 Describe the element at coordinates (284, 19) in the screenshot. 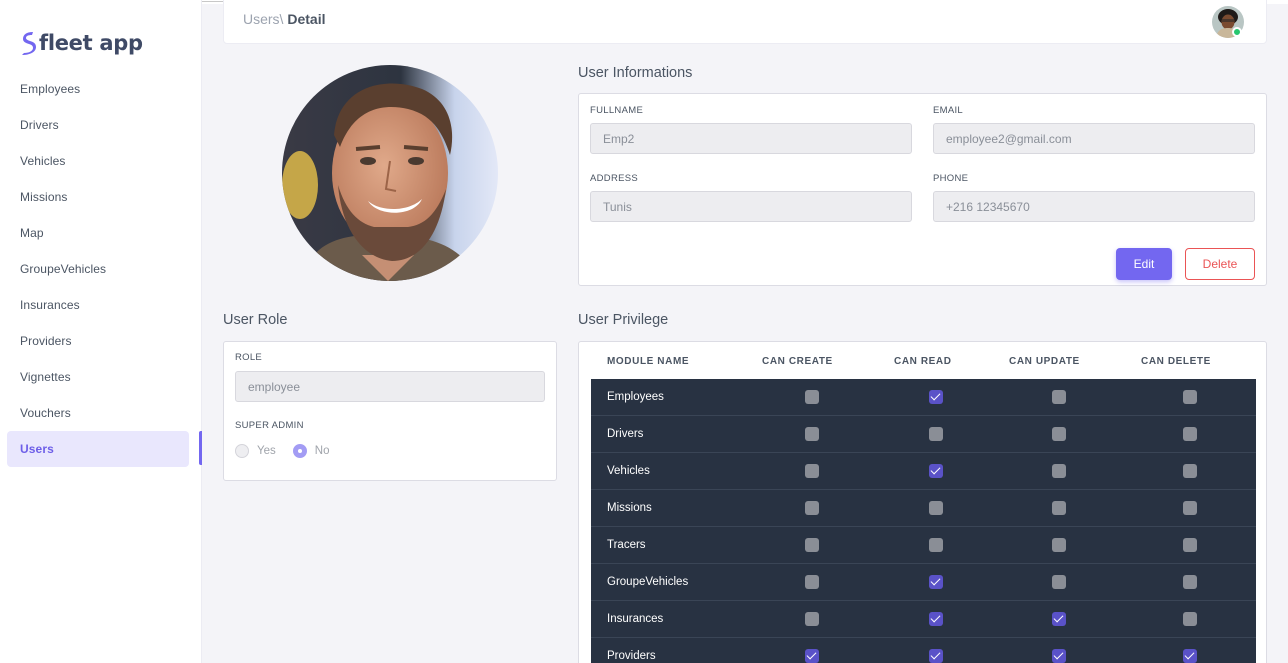

I see `breadcrumb: Users\ Detail` at that location.